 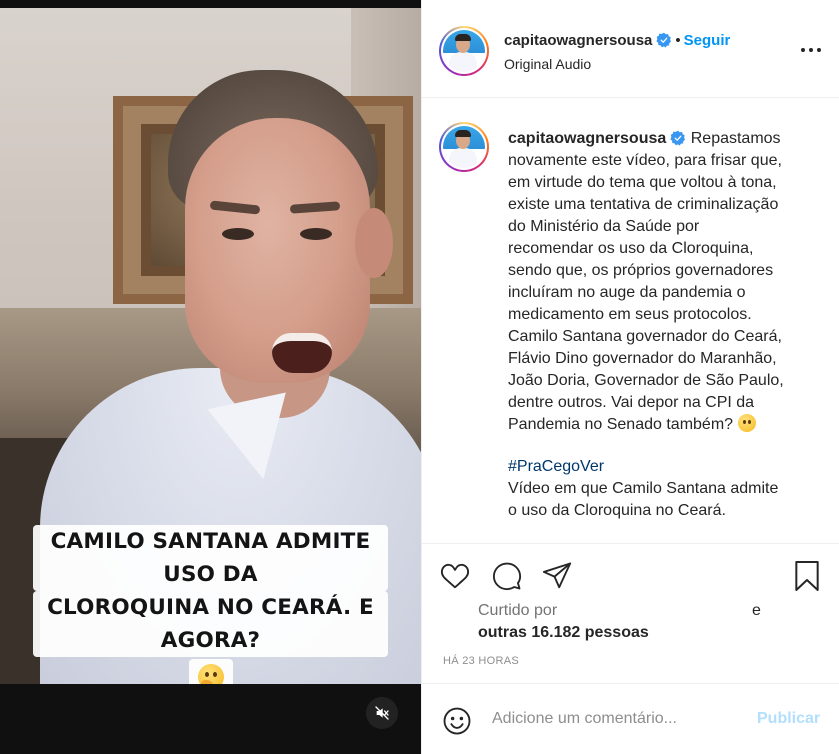 I want to click on caption-username-link: capitaowagnersousa, so click(x=587, y=138).